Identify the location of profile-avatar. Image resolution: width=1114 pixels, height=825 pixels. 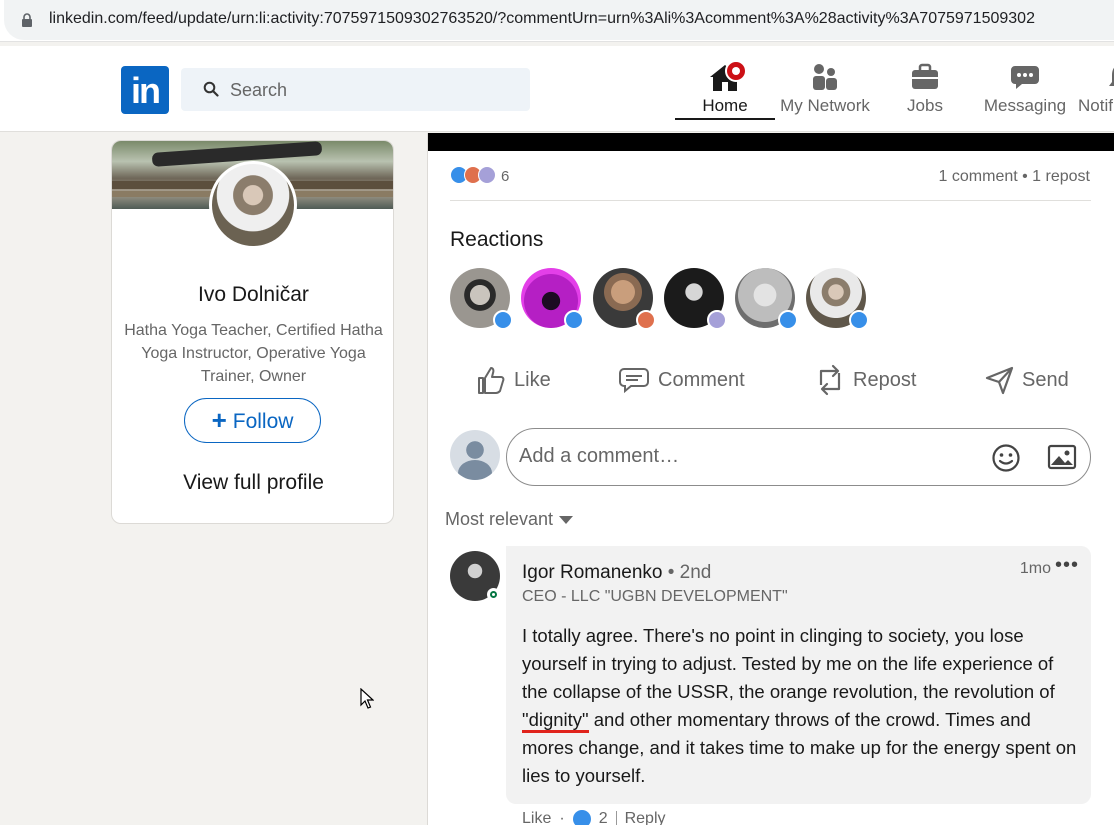
(253, 205).